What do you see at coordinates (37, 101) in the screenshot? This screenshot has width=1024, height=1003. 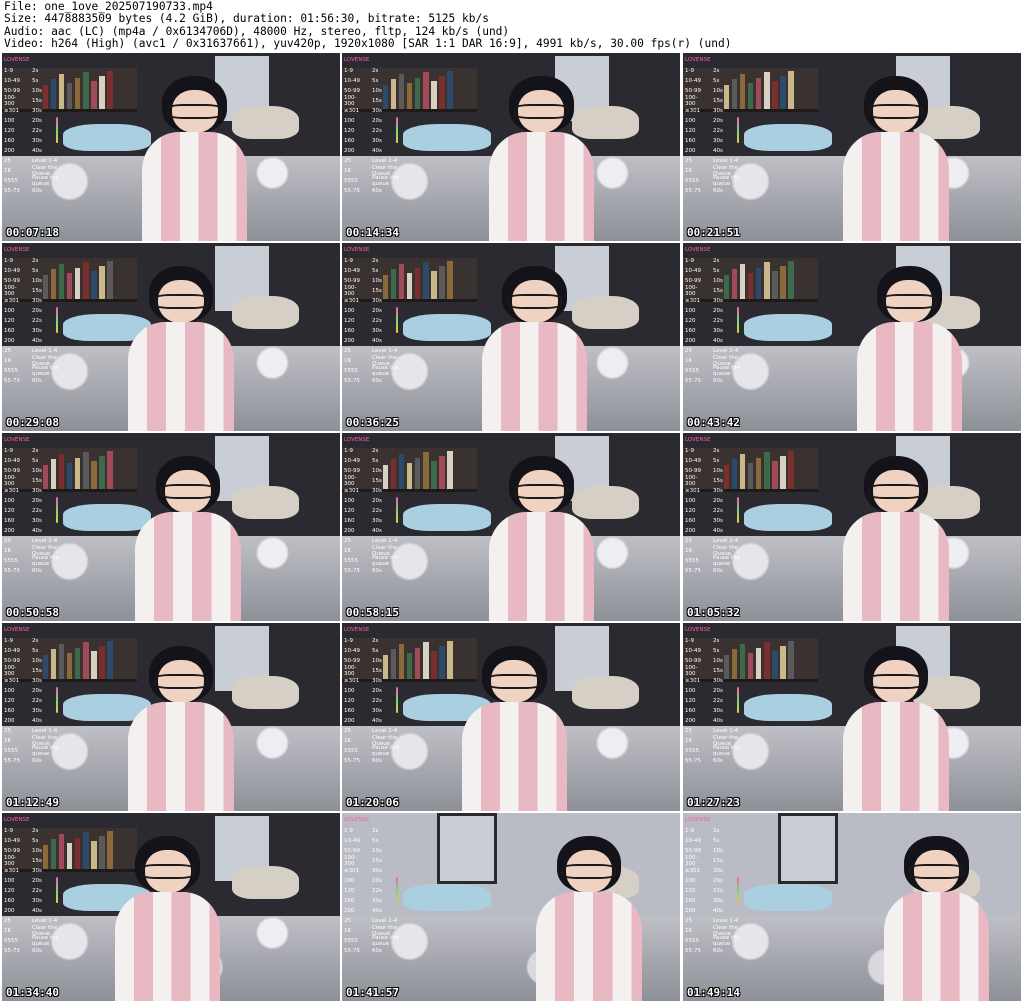 I see `overlay-duration: 15s` at bounding box center [37, 101].